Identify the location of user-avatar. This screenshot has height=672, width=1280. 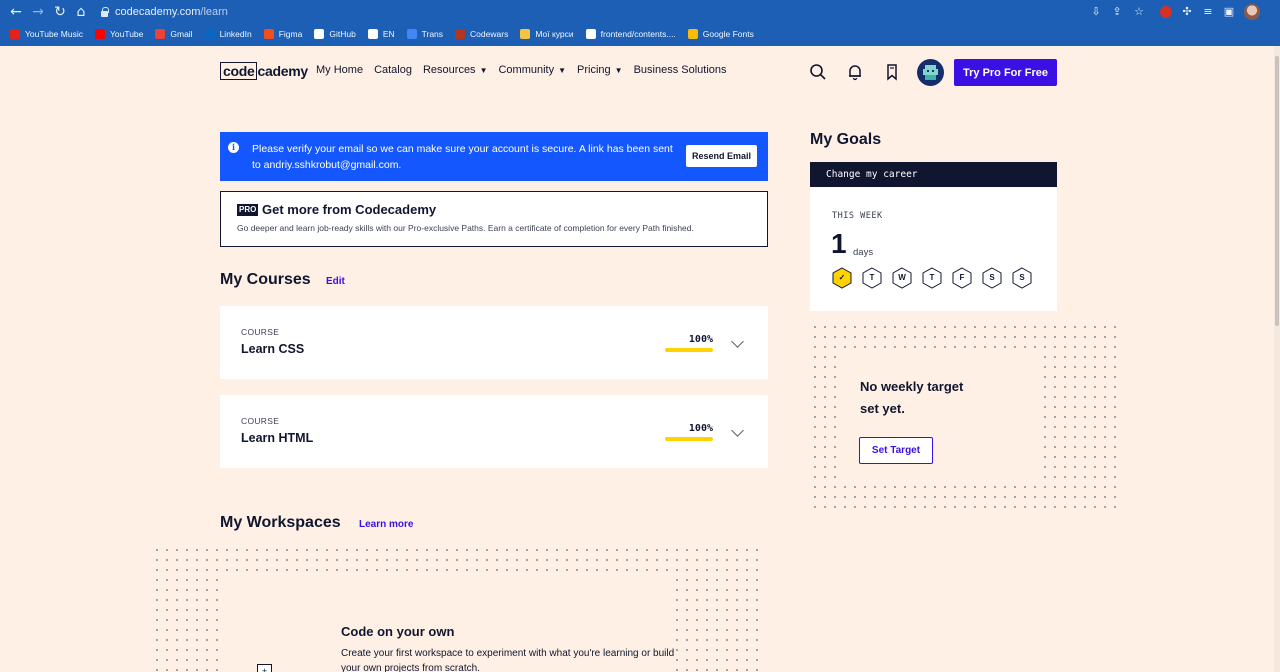
(930, 72).